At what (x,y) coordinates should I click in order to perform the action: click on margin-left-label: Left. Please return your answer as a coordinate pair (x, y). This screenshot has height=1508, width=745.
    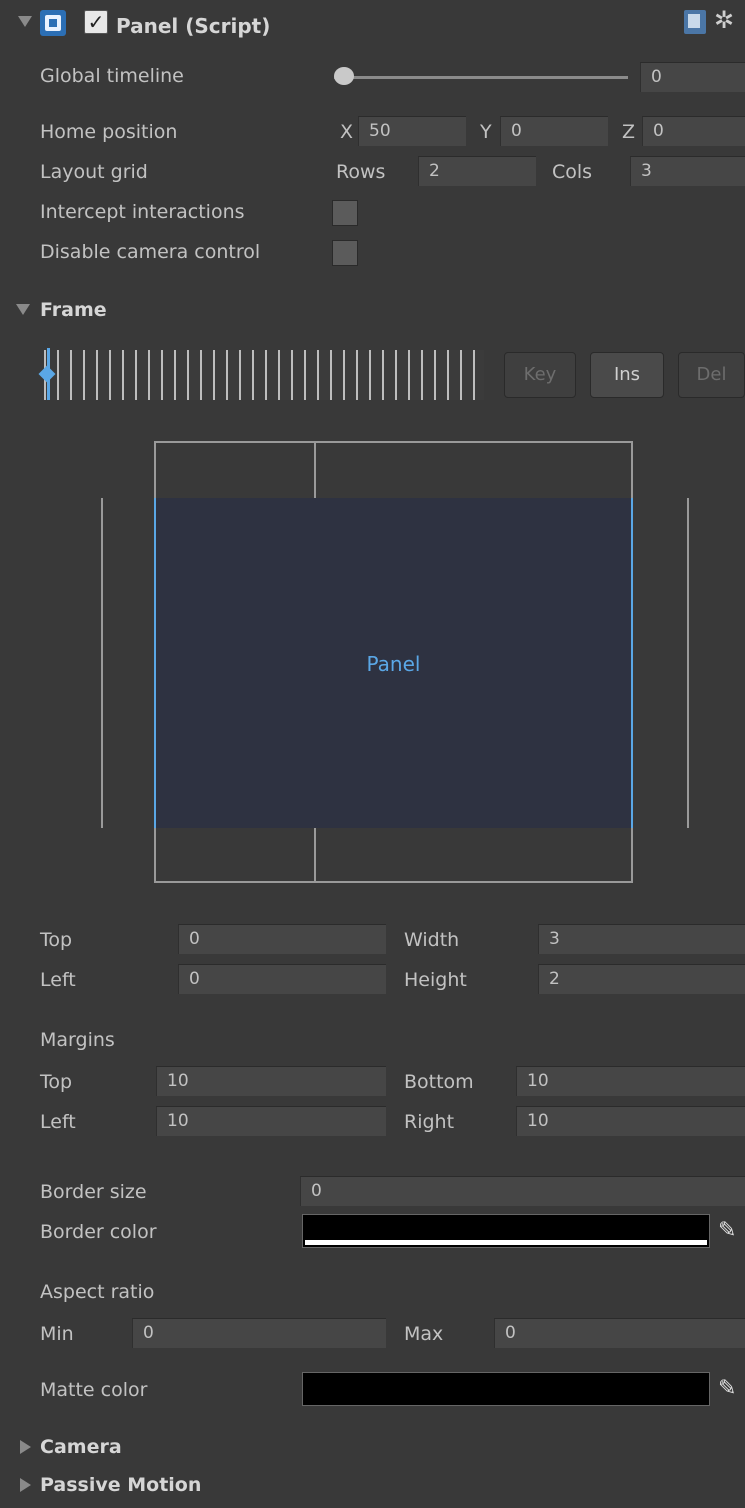
    Looking at the image, I should click on (58, 1122).